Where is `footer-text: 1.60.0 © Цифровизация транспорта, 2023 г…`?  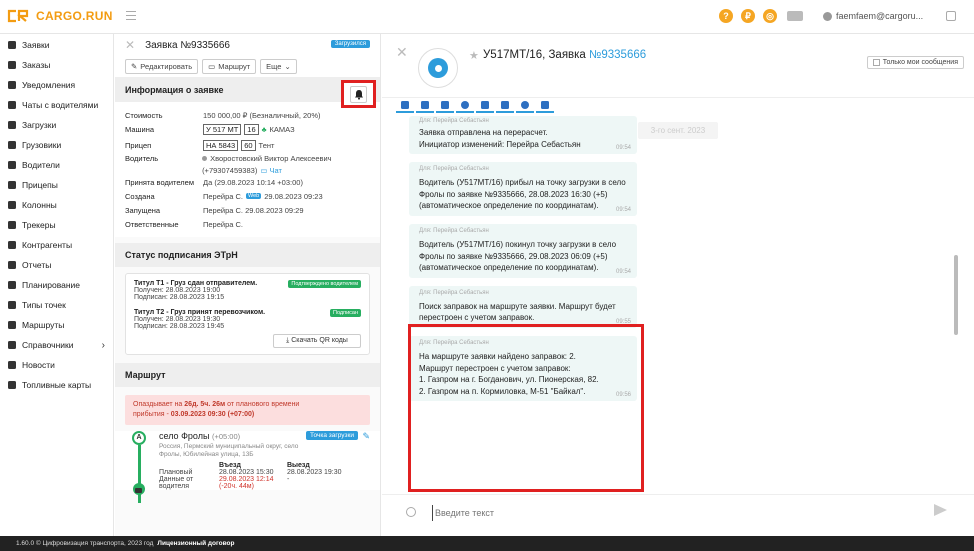 footer-text: 1.60.0 © Цифровизация транспорта, 2023 г… is located at coordinates (85, 543).